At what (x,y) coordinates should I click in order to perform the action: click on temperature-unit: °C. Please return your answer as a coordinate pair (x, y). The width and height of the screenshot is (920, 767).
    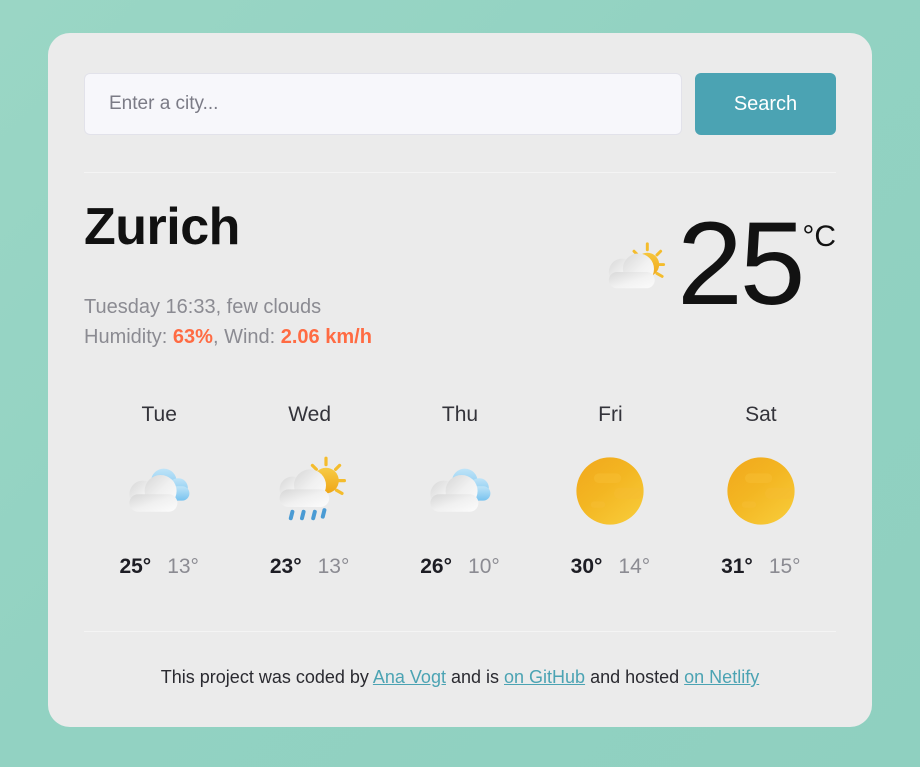
    Looking at the image, I should click on (819, 236).